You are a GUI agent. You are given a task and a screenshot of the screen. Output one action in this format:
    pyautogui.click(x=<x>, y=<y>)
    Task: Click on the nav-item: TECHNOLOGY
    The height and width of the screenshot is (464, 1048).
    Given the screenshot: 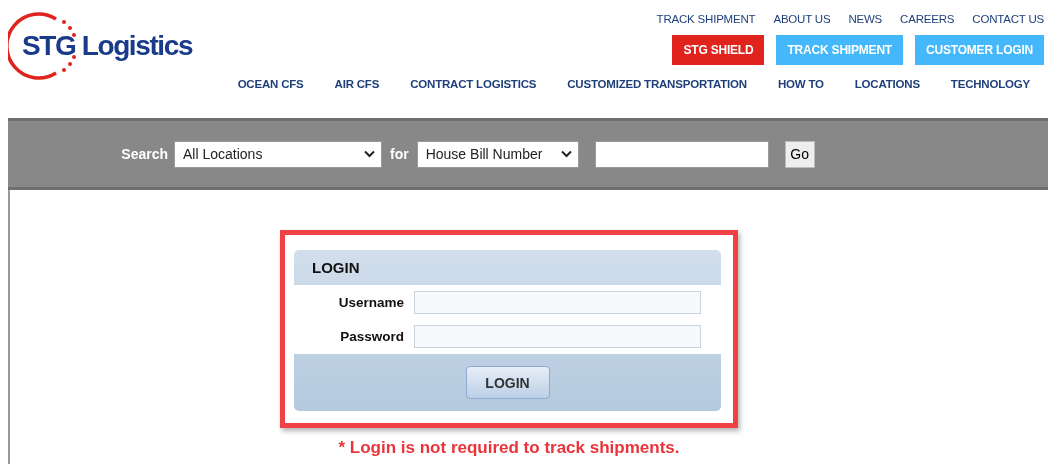 What is the action you would take?
    pyautogui.click(x=990, y=84)
    